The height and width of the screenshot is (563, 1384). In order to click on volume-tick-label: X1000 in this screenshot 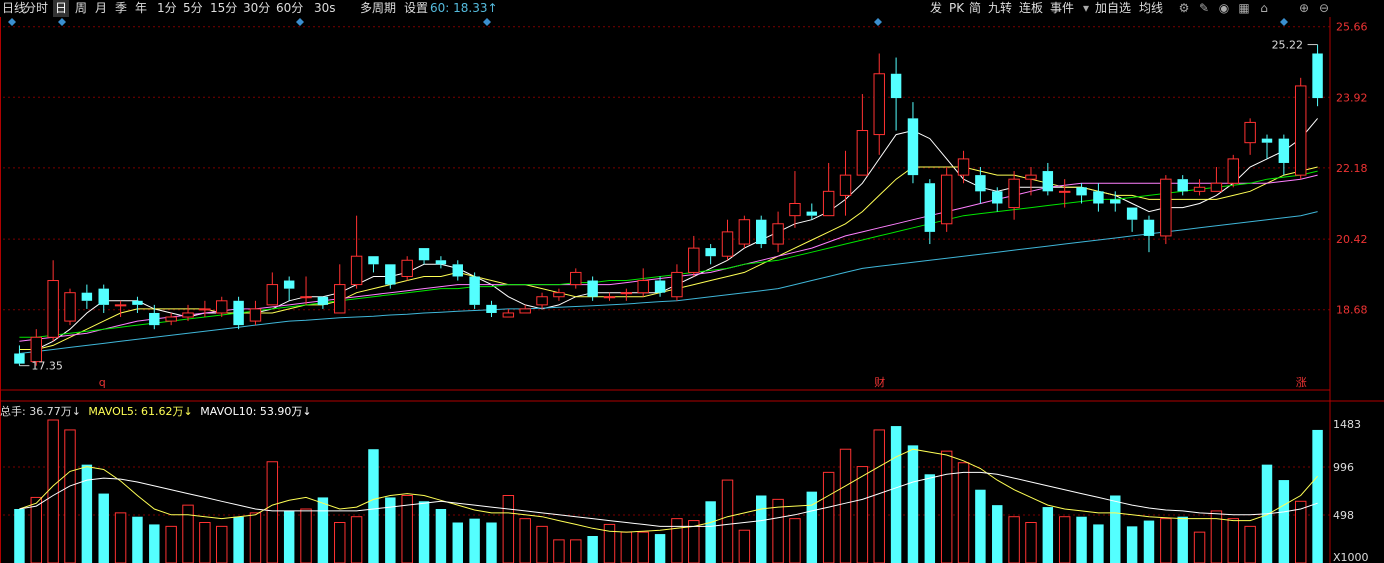, I will do `click(1351, 557)`.